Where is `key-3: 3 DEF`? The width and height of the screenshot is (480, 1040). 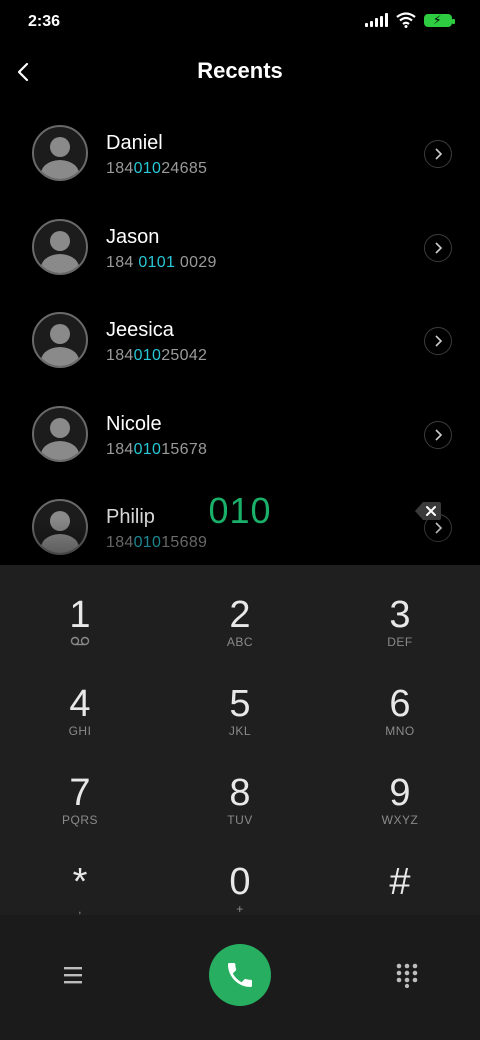
key-3: 3 DEF is located at coordinates (400, 633).